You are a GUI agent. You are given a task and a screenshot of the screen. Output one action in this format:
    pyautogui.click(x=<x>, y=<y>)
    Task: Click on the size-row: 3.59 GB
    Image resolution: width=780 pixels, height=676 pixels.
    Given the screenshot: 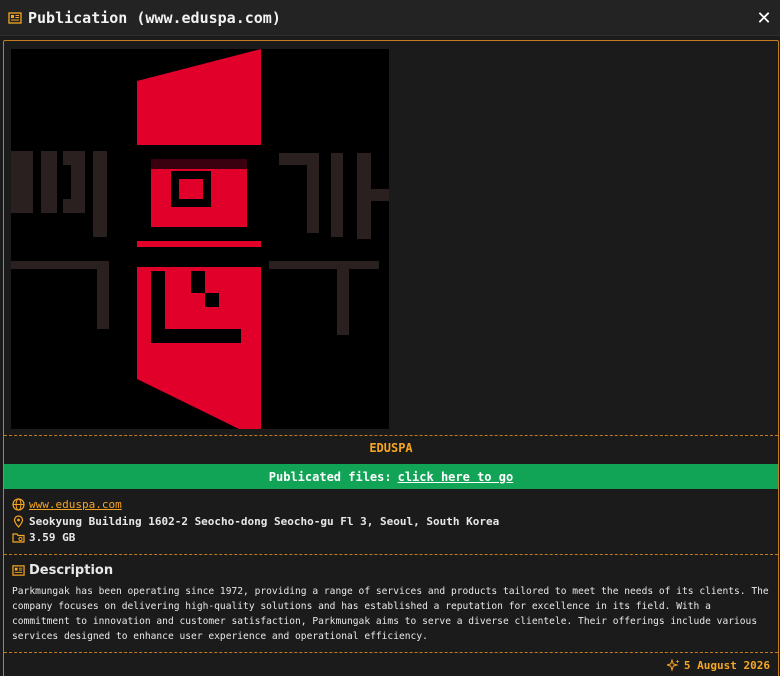 What is the action you would take?
    pyautogui.click(x=392, y=537)
    